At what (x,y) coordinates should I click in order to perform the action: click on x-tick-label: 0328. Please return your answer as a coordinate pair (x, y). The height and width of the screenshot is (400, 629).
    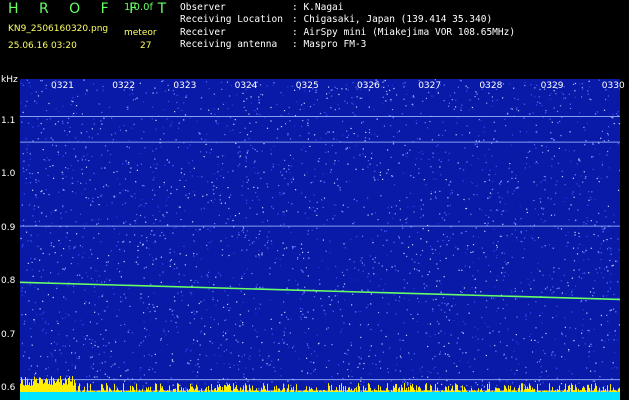
    Looking at the image, I should click on (491, 86).